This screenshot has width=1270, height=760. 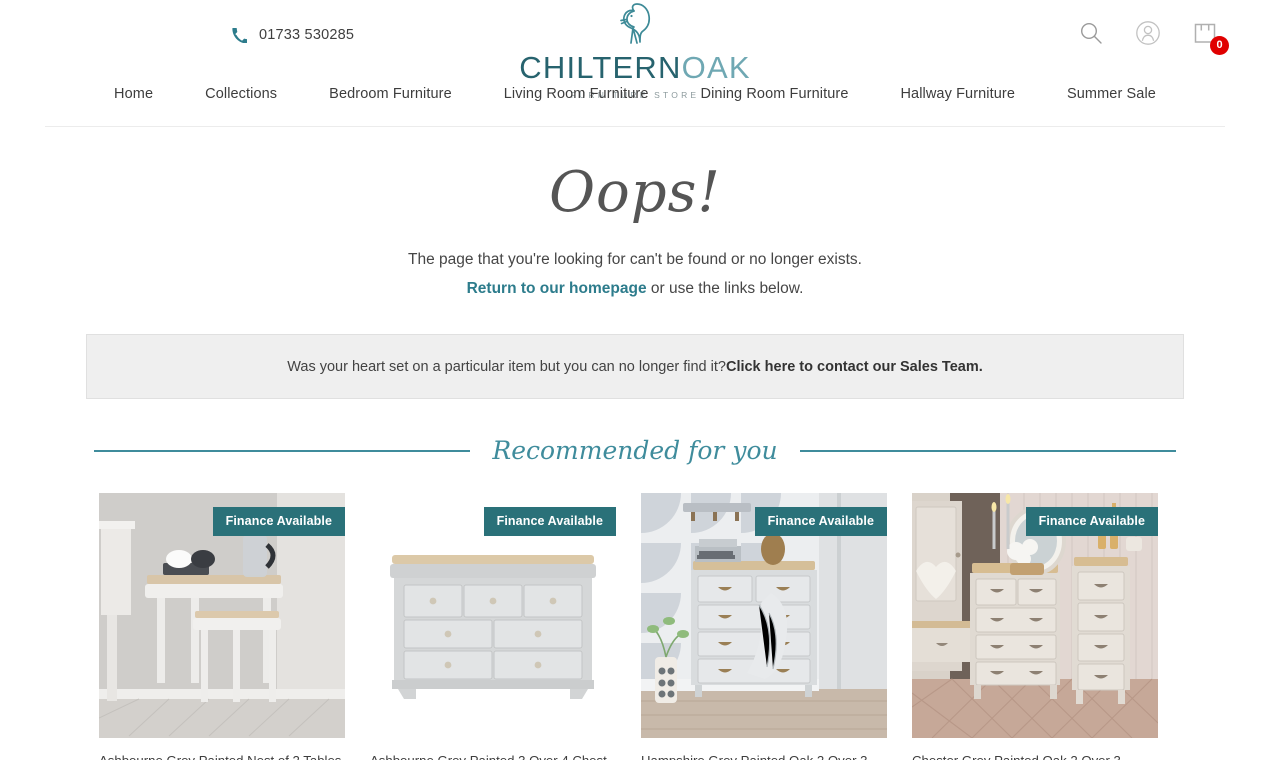 I want to click on logo-primary-text: CHILTERN, so click(x=600, y=67).